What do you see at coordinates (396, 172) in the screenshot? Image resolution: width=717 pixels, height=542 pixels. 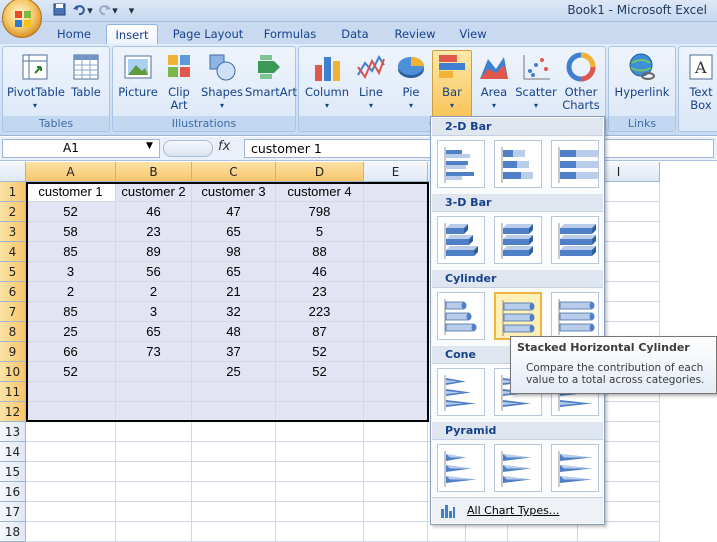 I see `column-header: E` at bounding box center [396, 172].